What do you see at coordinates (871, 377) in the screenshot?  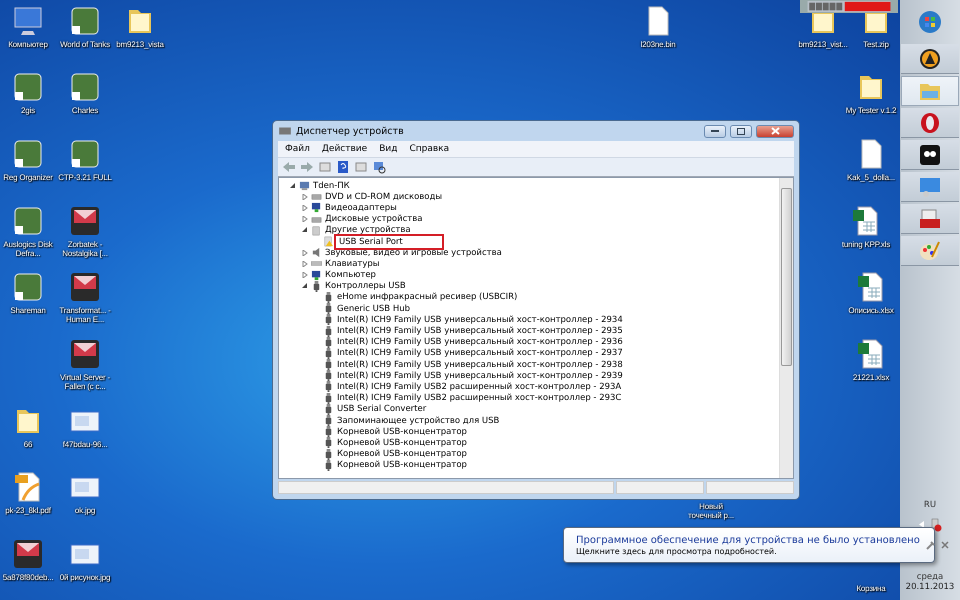 I see `icon-label: 21221.xlsx` at bounding box center [871, 377].